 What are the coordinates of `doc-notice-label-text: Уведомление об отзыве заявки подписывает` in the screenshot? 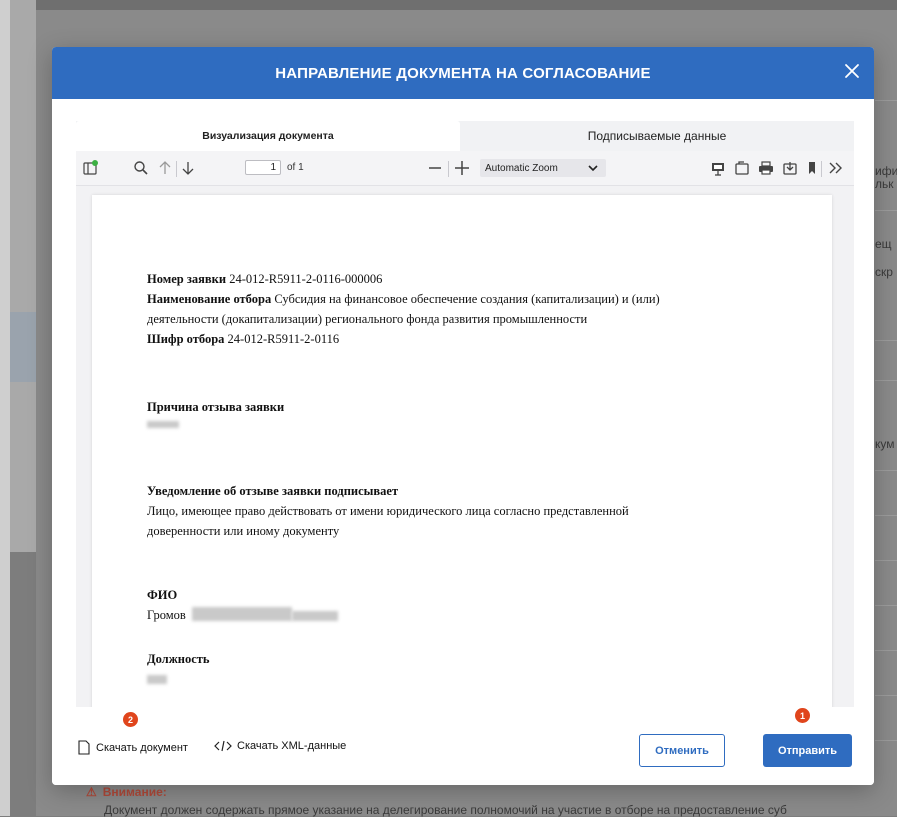 It's located at (273, 491).